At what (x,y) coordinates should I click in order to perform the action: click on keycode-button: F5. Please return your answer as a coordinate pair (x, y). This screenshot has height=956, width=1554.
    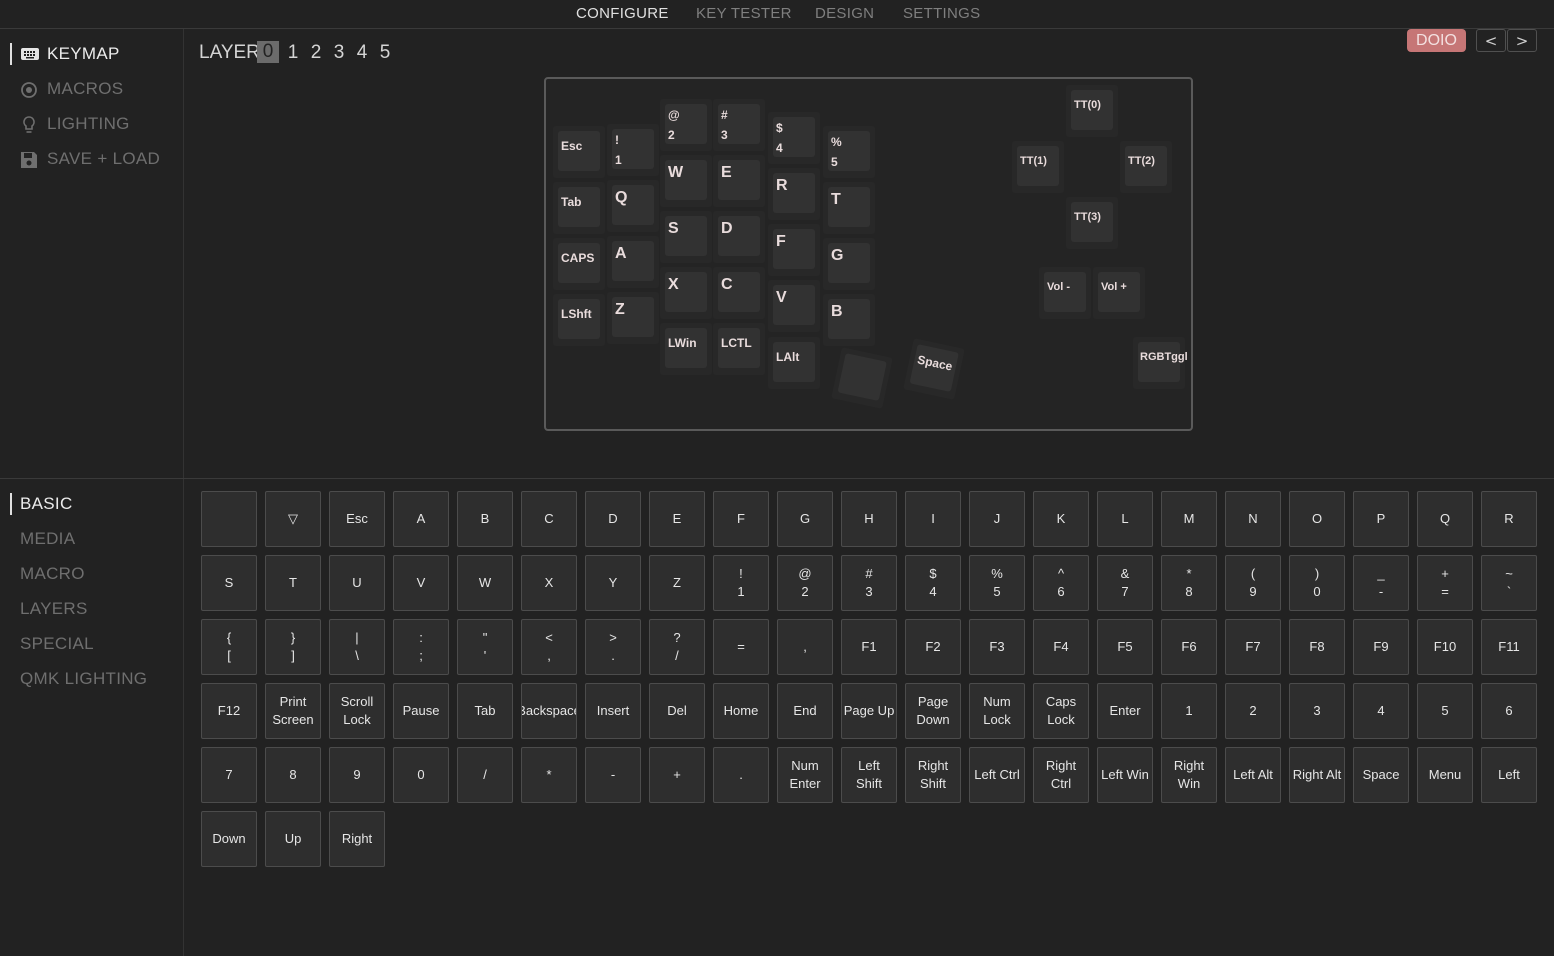
    Looking at the image, I should click on (1125, 647).